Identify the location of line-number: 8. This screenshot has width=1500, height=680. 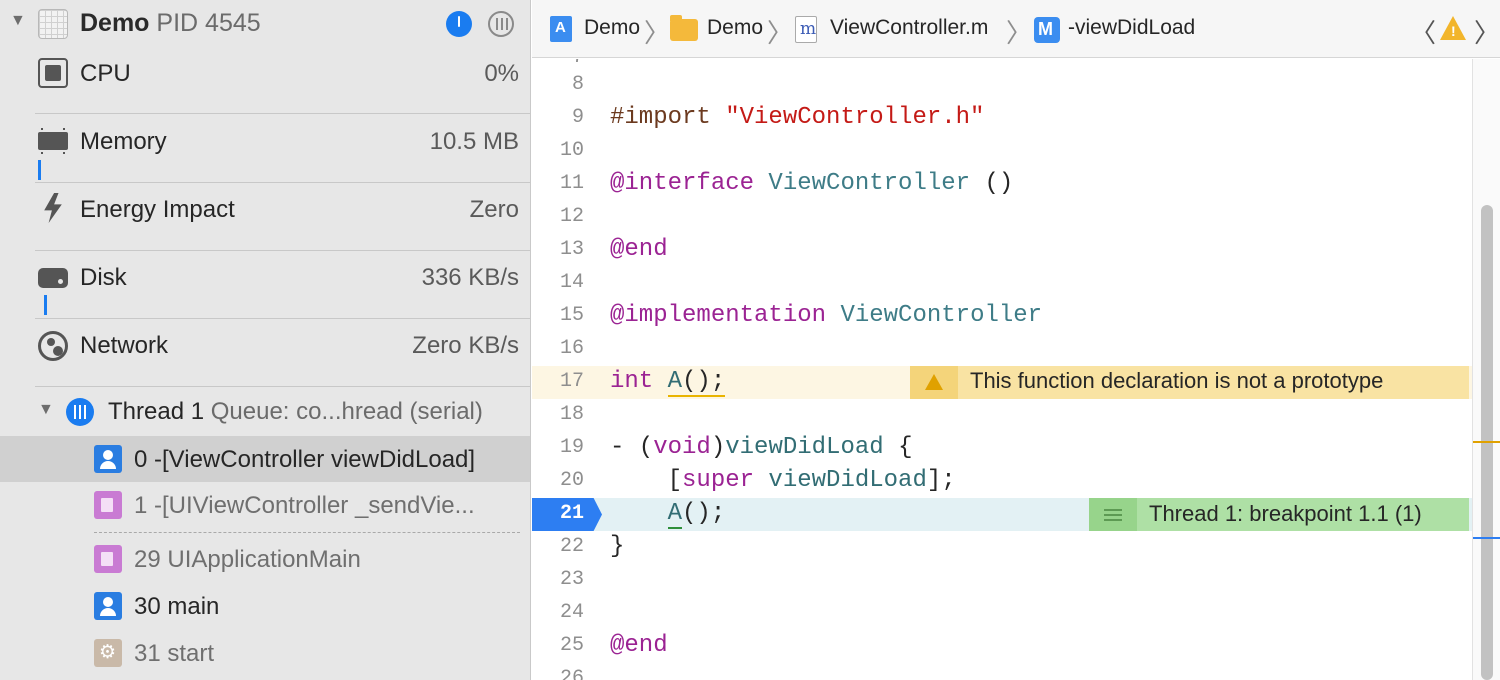
(577, 84).